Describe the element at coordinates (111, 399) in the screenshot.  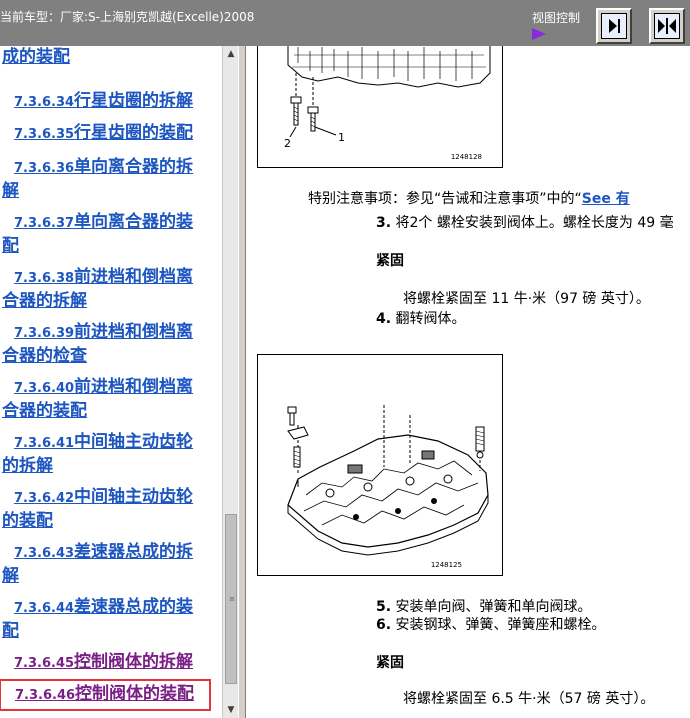
I see `toc-item: 7.3.6.40前进档和倒档离 合器的装配` at that location.